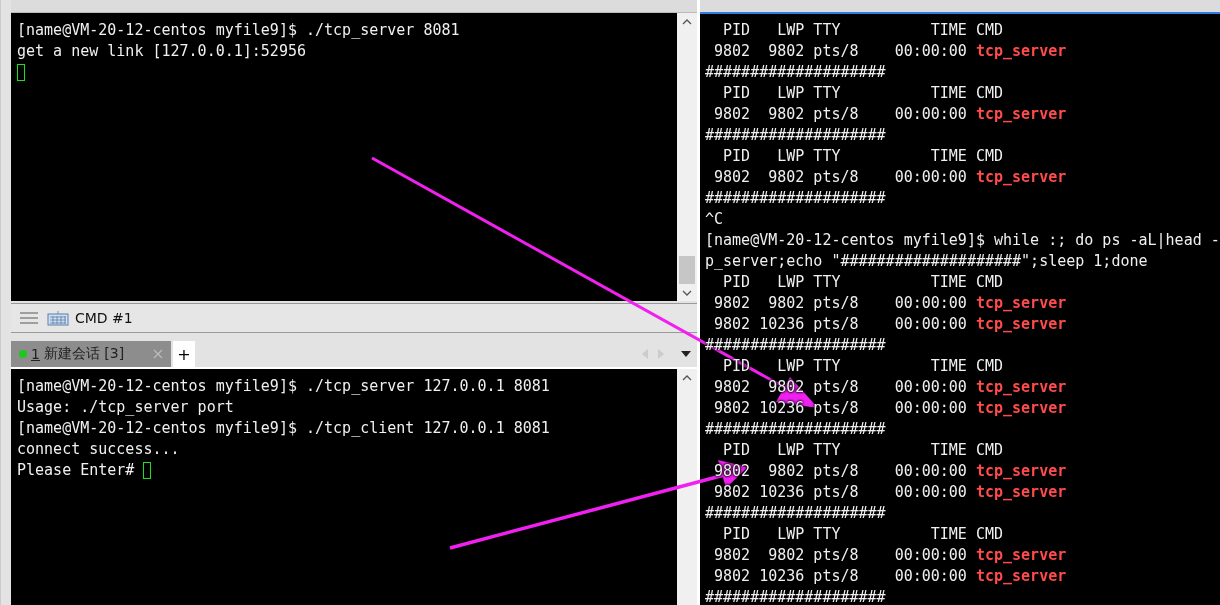  Describe the element at coordinates (76, 470) in the screenshot. I see `terminal-line: Please Enter#` at that location.